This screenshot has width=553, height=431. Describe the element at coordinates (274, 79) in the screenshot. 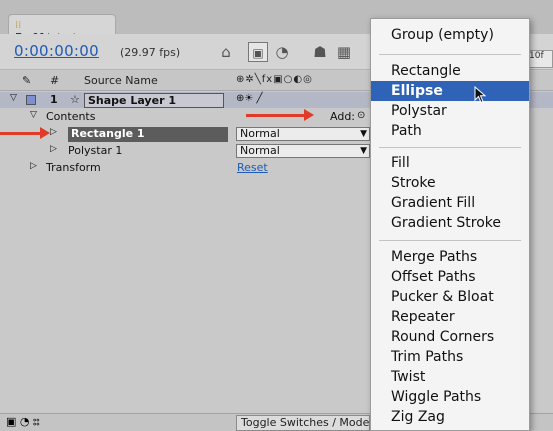

I see `switches-header-icons: ⊕✲╲fx▣○◐◎` at that location.